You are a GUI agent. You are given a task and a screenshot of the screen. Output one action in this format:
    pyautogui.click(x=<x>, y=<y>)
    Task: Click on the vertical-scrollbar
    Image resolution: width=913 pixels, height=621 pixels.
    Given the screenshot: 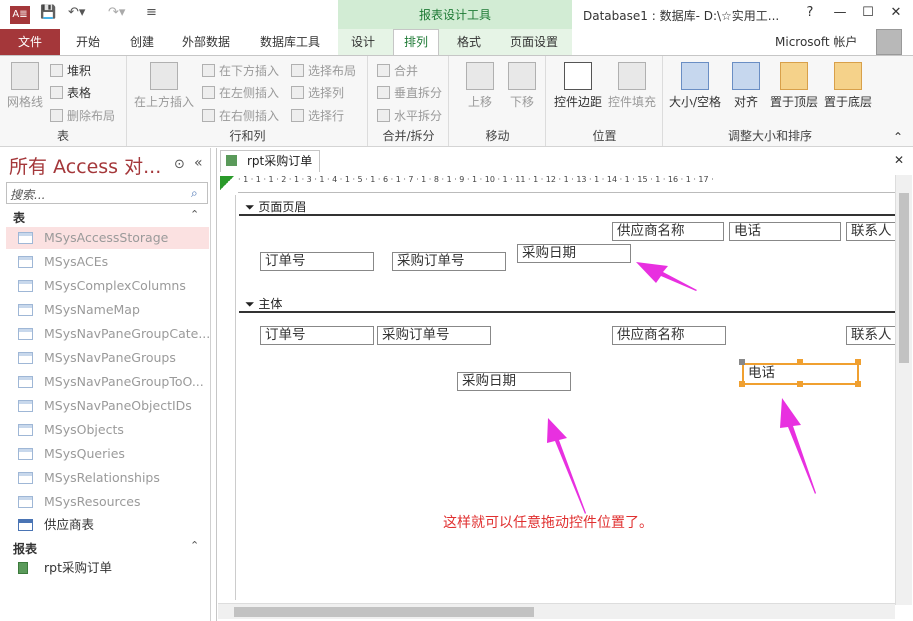 What is the action you would take?
    pyautogui.click(x=903, y=390)
    